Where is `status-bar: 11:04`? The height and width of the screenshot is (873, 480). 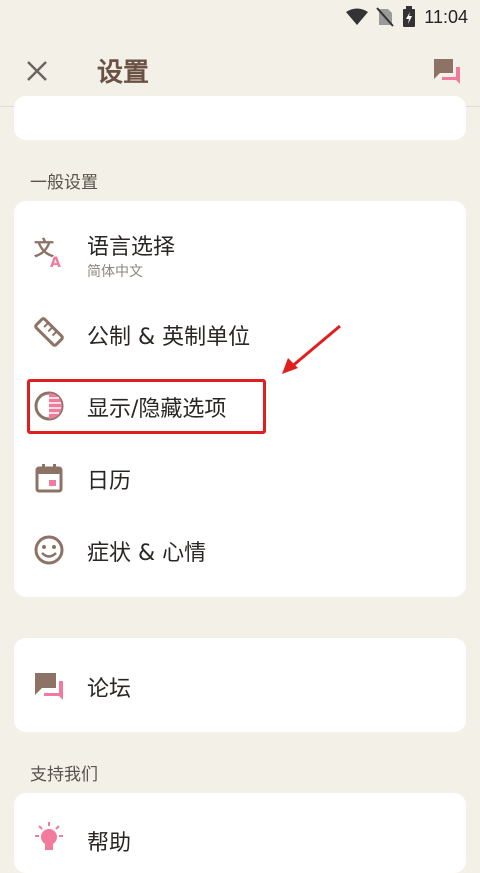 status-bar: 11:04 is located at coordinates (240, 18).